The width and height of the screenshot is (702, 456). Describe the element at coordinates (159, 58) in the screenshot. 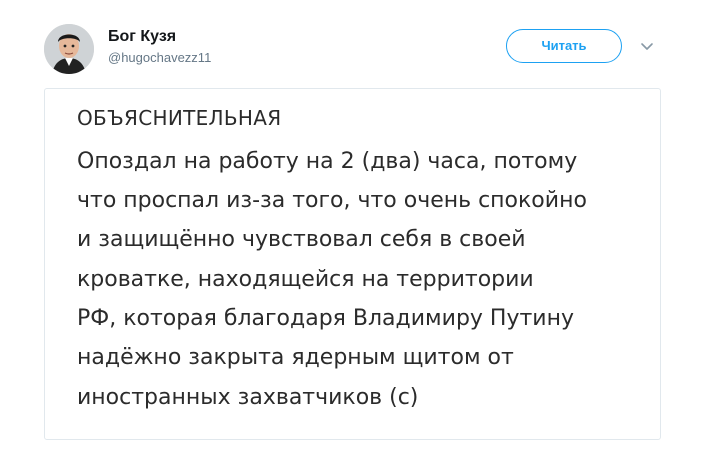

I see `user-handle: @hugochavezz11` at that location.